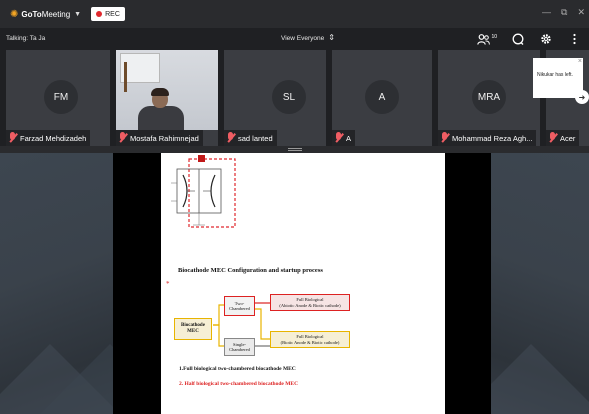  What do you see at coordinates (193, 329) in the screenshot?
I see `biocathode-mec-node: Biocathode MEC` at bounding box center [193, 329].